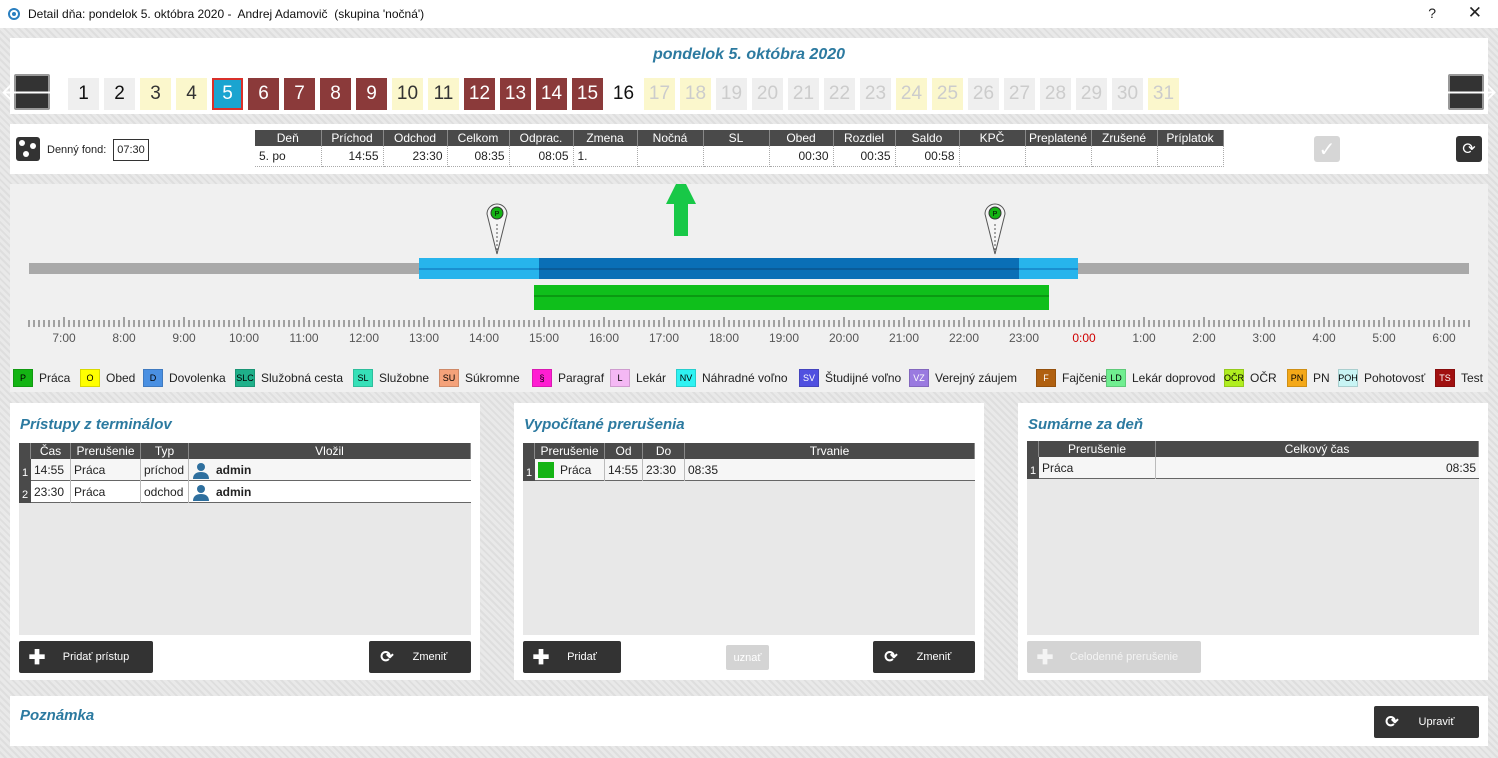  I want to click on tick-label: 9:00, so click(184, 338).